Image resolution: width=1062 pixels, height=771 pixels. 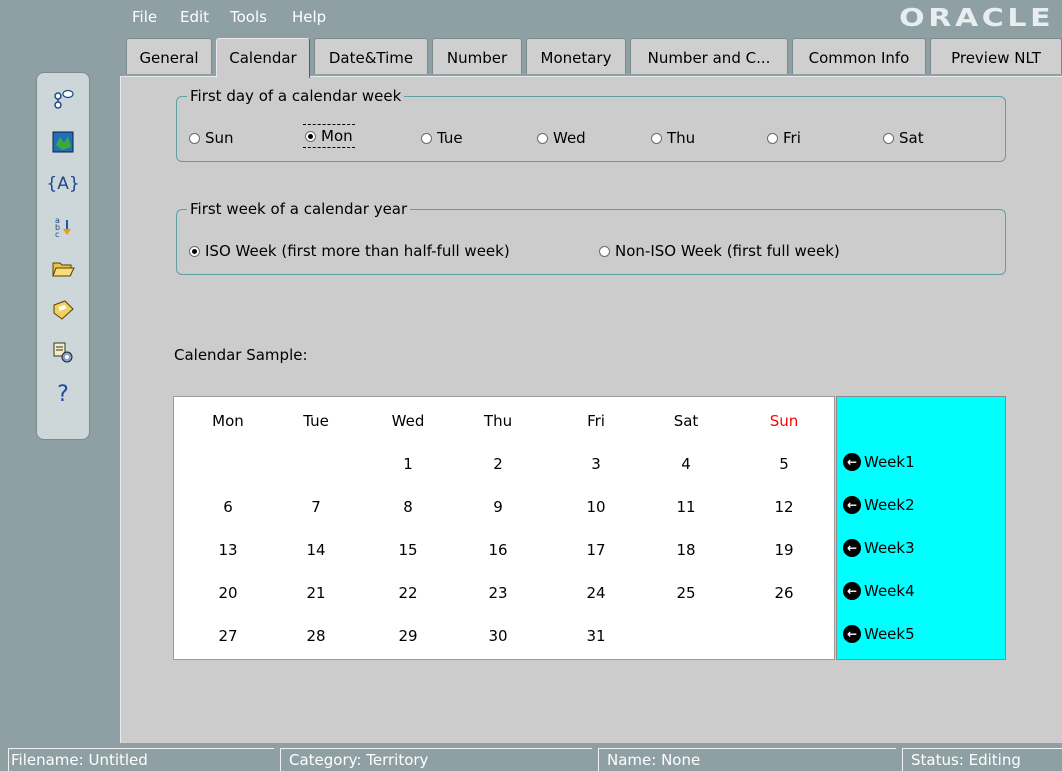 I want to click on day-cell: 17, so click(x=596, y=550).